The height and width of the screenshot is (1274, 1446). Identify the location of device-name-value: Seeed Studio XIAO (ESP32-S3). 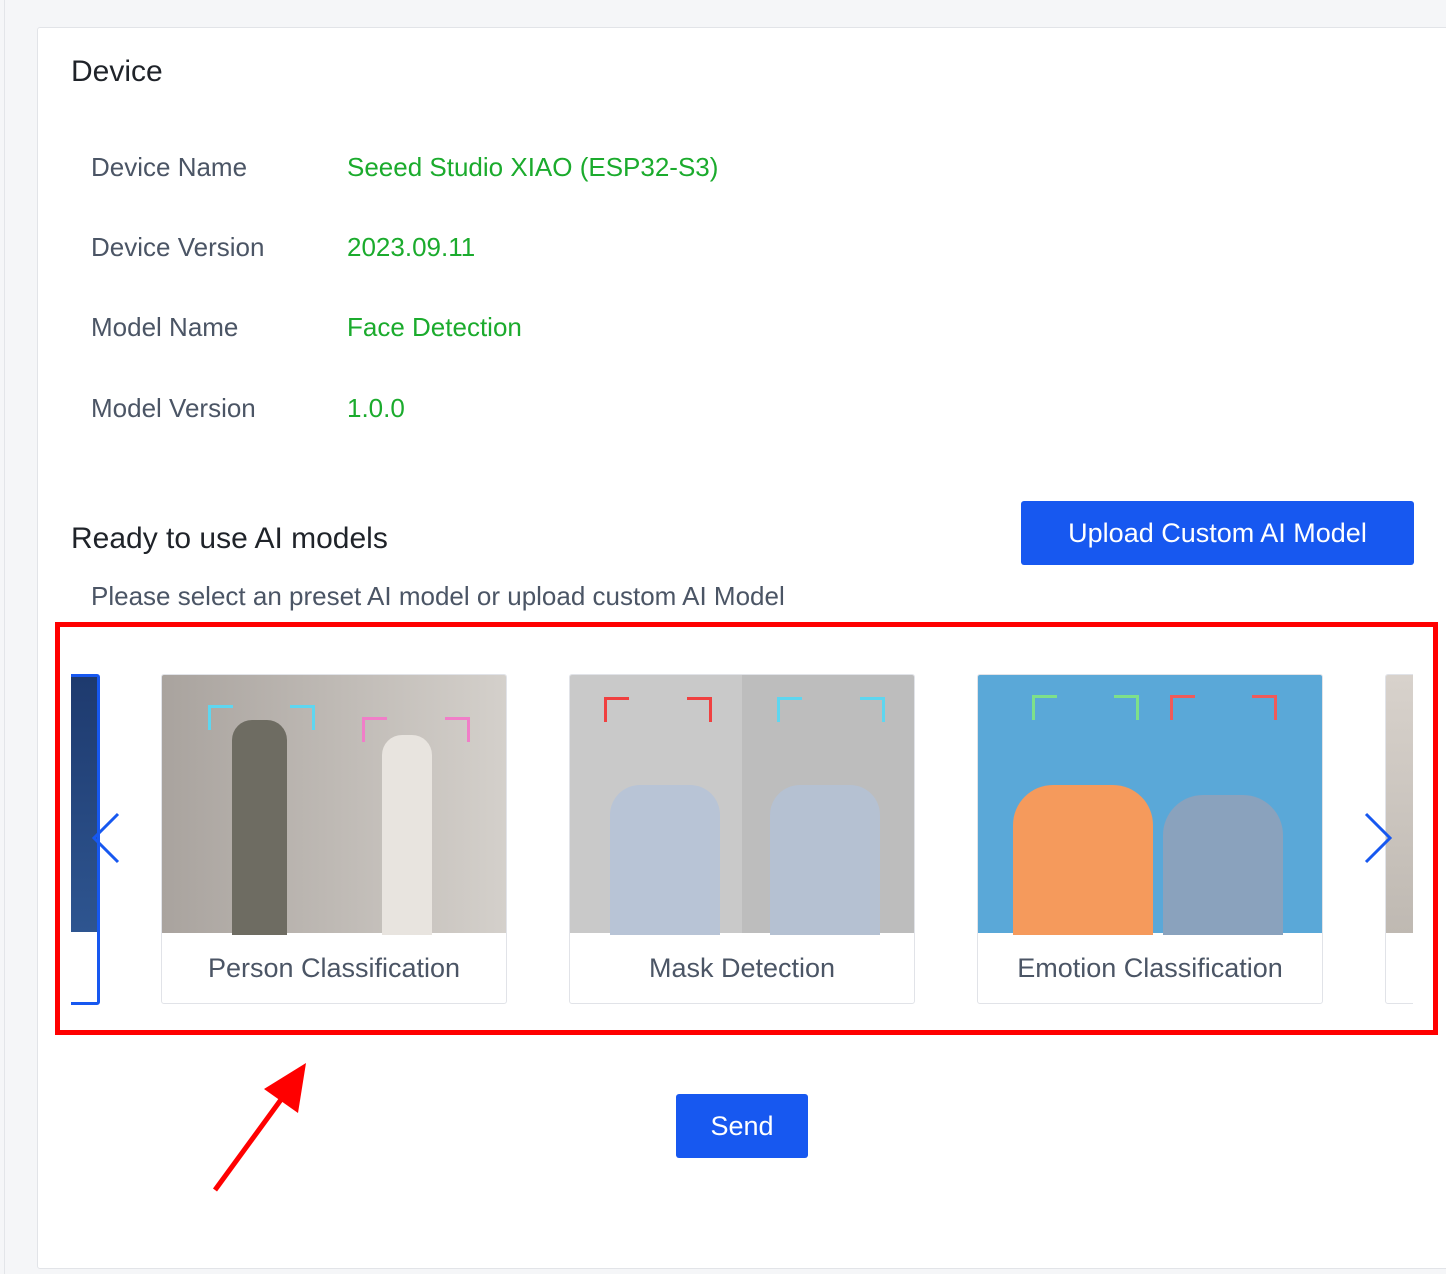
(533, 167).